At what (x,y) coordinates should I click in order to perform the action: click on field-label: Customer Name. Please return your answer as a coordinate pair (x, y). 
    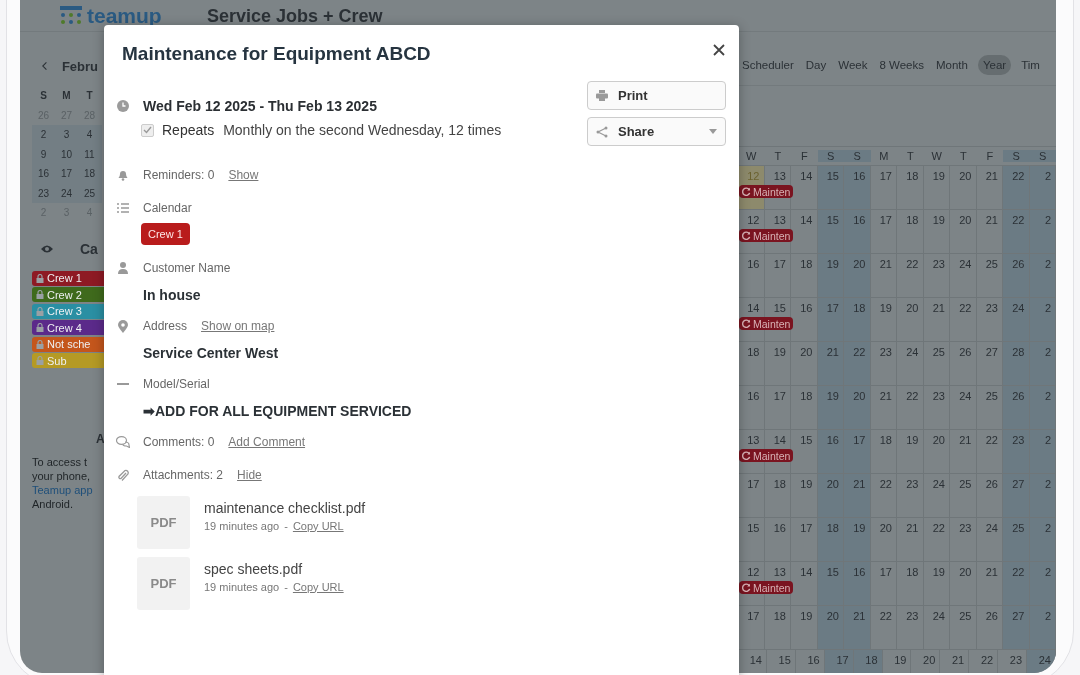
    Looking at the image, I should click on (187, 268).